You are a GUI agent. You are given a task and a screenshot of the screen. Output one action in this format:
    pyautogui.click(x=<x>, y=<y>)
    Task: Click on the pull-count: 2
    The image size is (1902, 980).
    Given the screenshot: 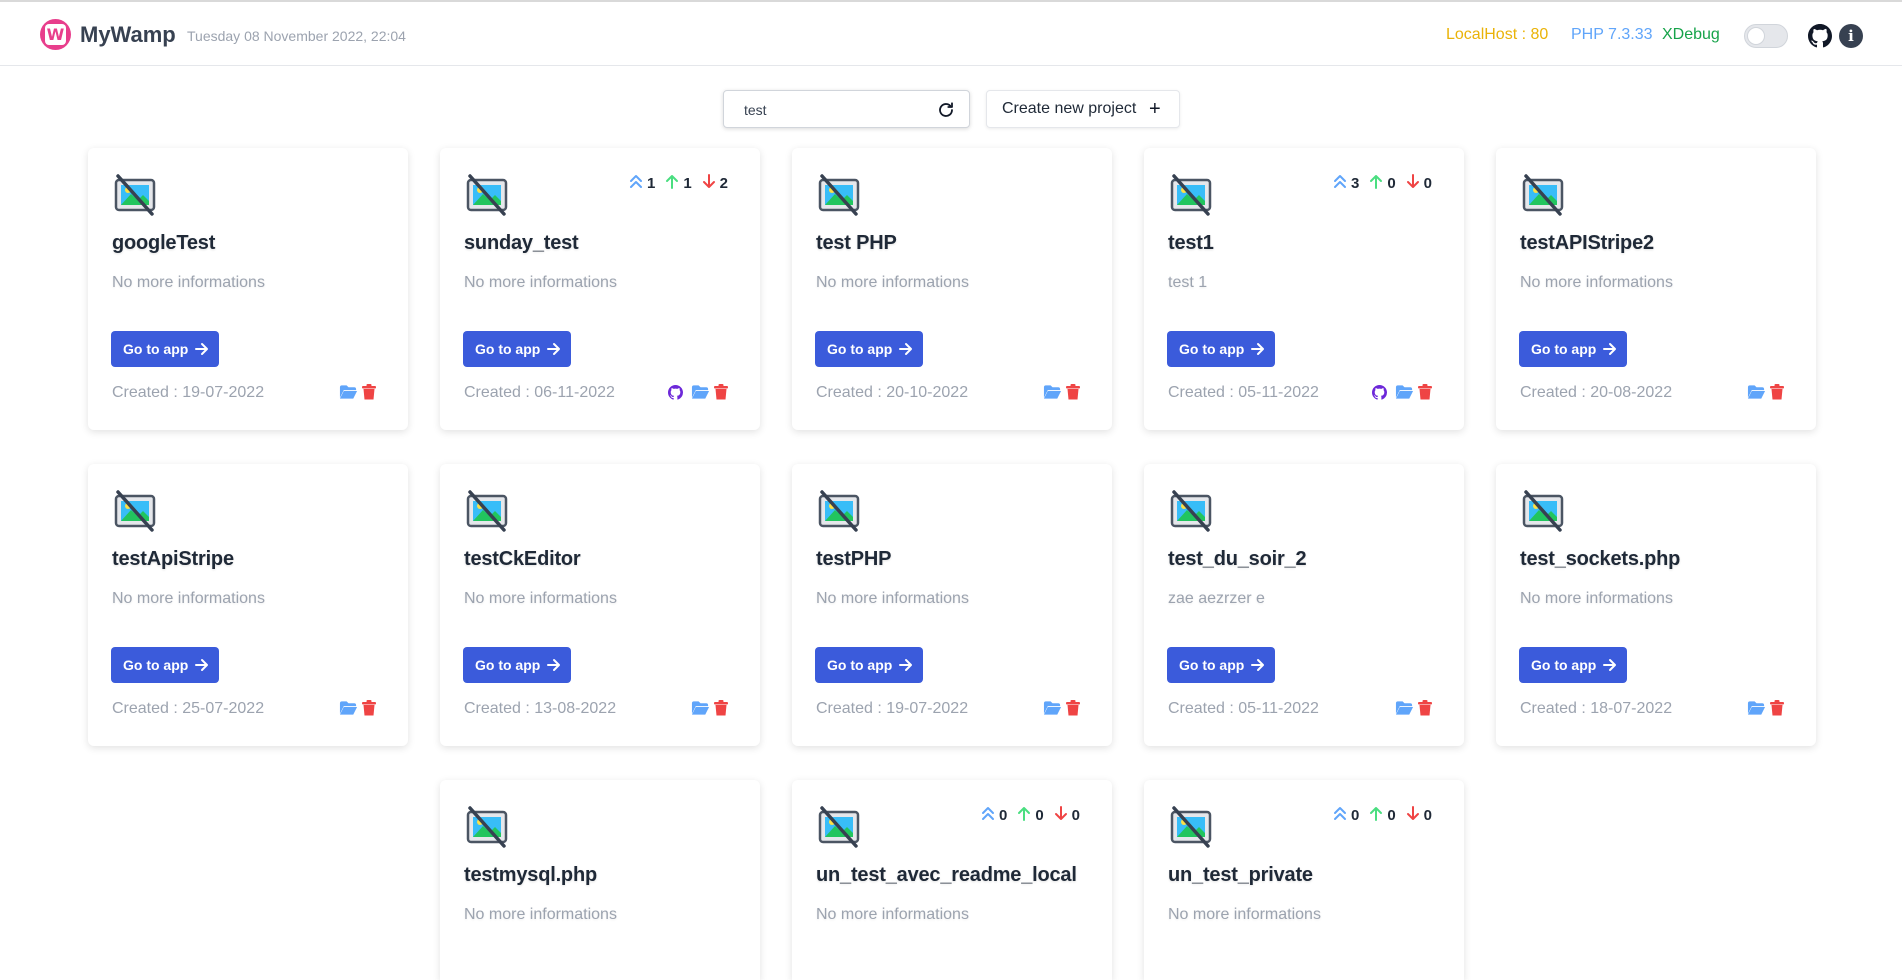 What is the action you would take?
    pyautogui.click(x=723, y=183)
    